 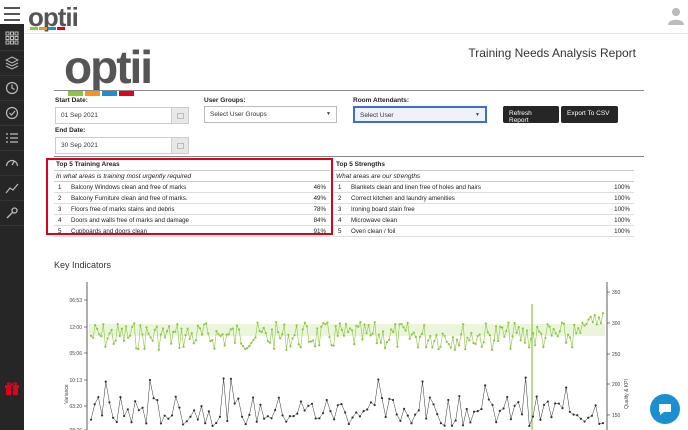 I want to click on sidebar-item-settings, so click(x=12, y=213).